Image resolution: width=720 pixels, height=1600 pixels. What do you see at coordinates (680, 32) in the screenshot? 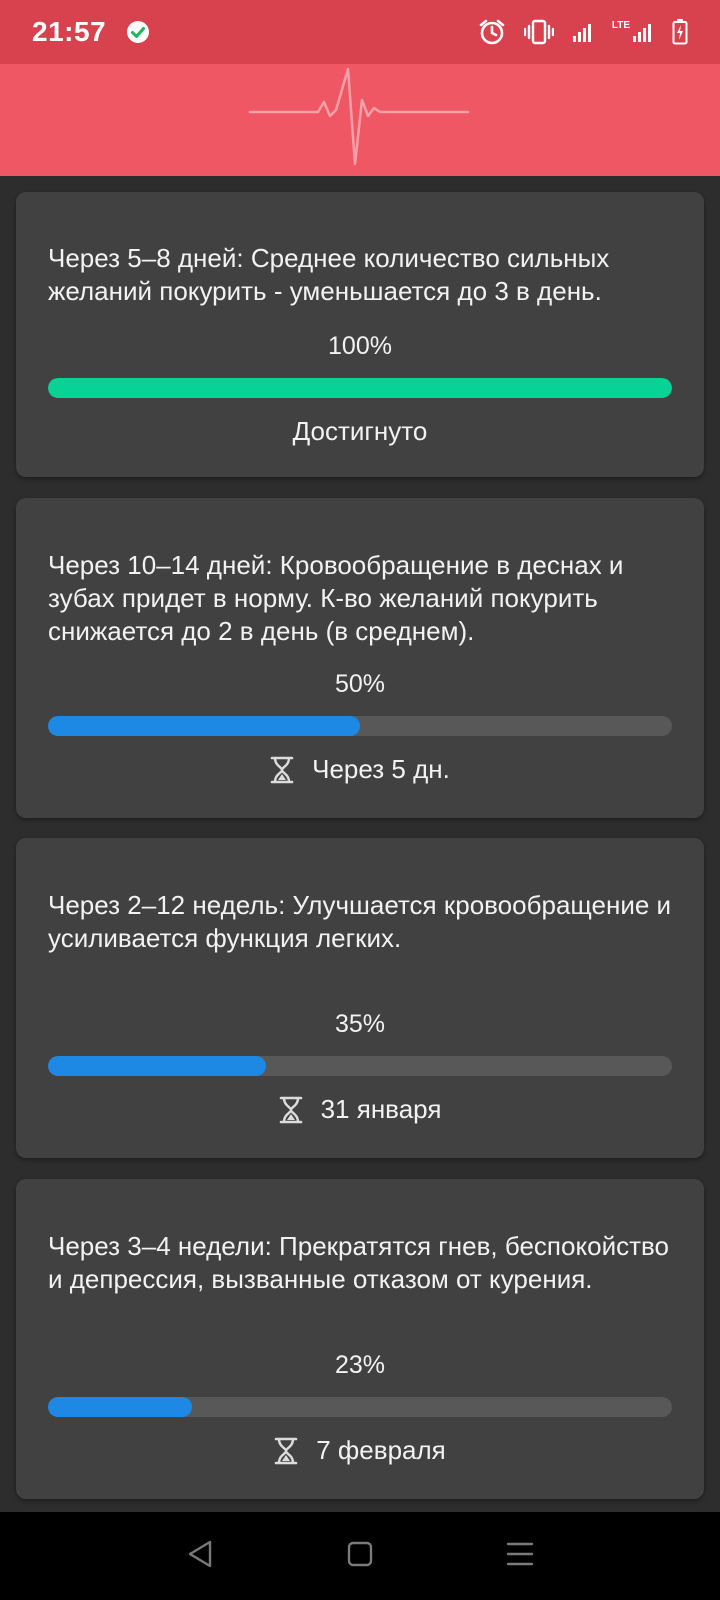
I see `battery-charging-icon` at bounding box center [680, 32].